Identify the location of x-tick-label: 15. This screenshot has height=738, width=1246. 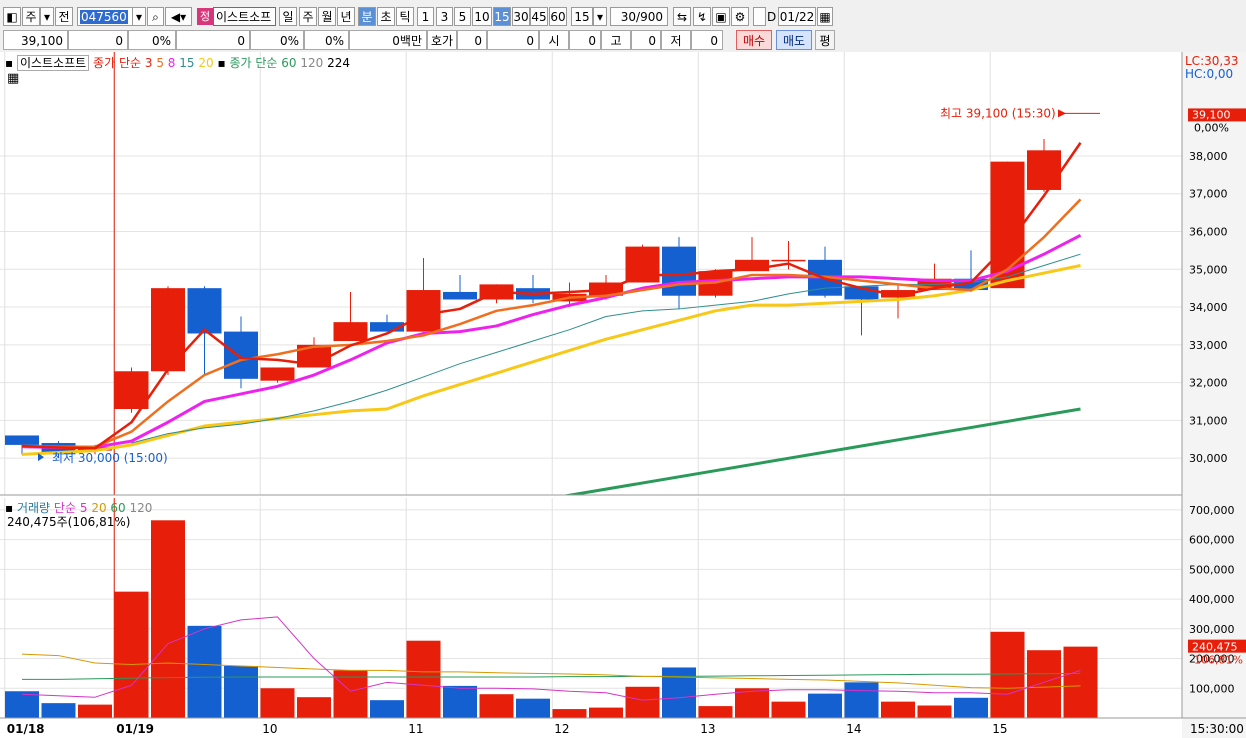
(999, 729).